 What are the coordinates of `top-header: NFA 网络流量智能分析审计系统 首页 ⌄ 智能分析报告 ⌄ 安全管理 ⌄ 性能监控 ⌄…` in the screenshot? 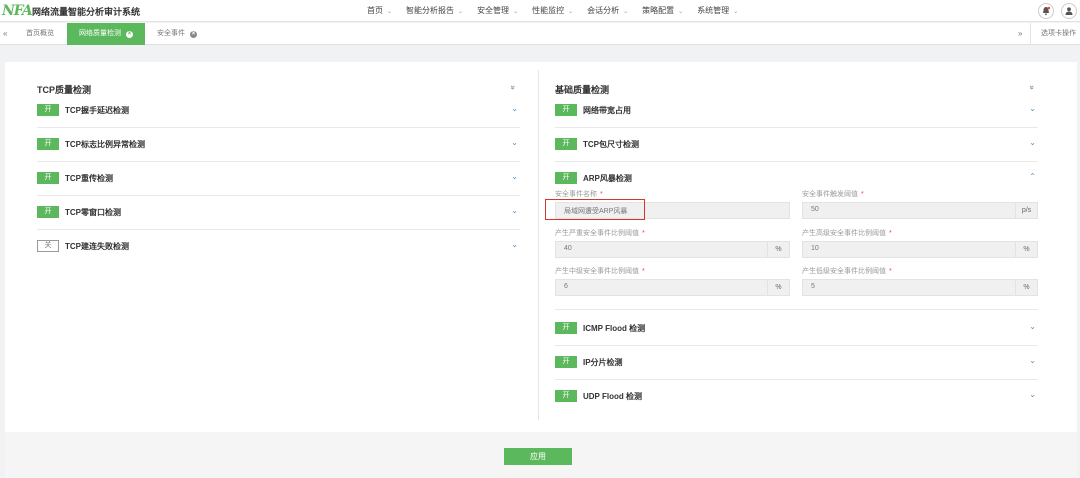 It's located at (540, 11).